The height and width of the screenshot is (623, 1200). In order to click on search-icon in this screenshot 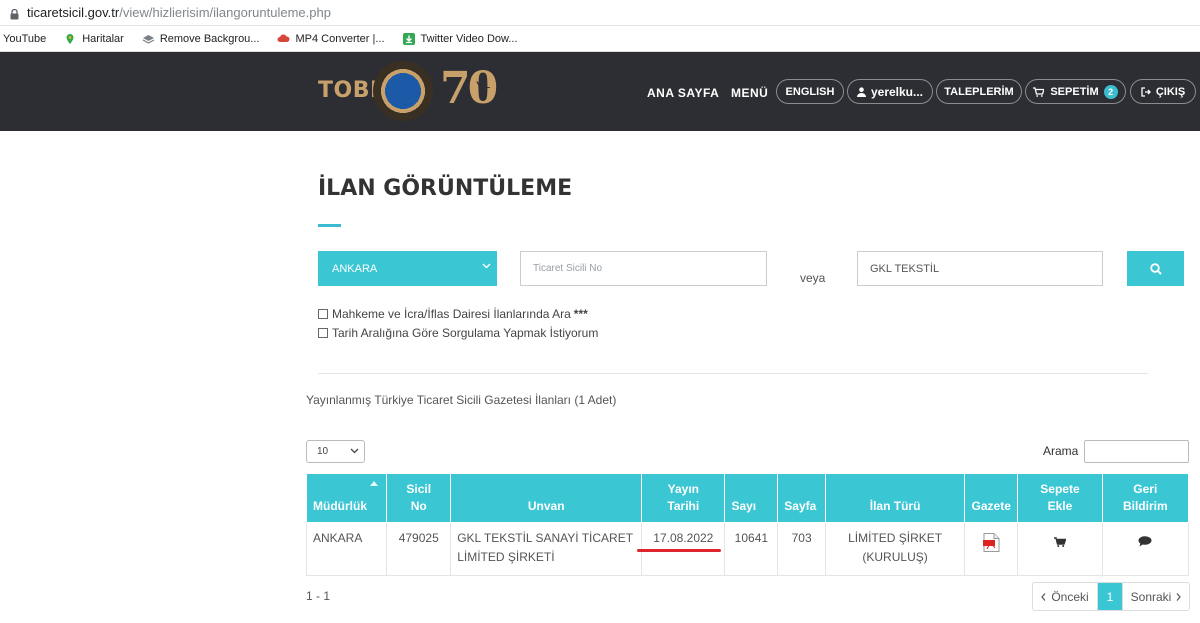, I will do `click(1155, 268)`.